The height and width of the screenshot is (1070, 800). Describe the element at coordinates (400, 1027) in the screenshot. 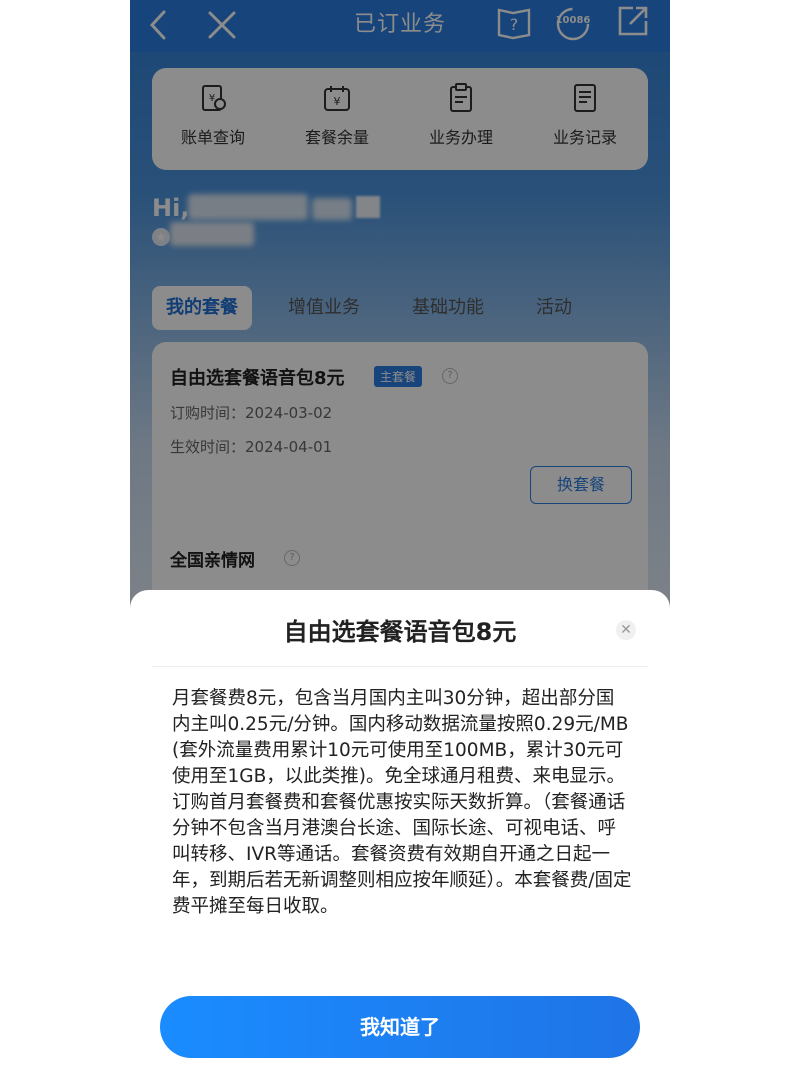

I see `acknowledge-button: 我知道了` at that location.